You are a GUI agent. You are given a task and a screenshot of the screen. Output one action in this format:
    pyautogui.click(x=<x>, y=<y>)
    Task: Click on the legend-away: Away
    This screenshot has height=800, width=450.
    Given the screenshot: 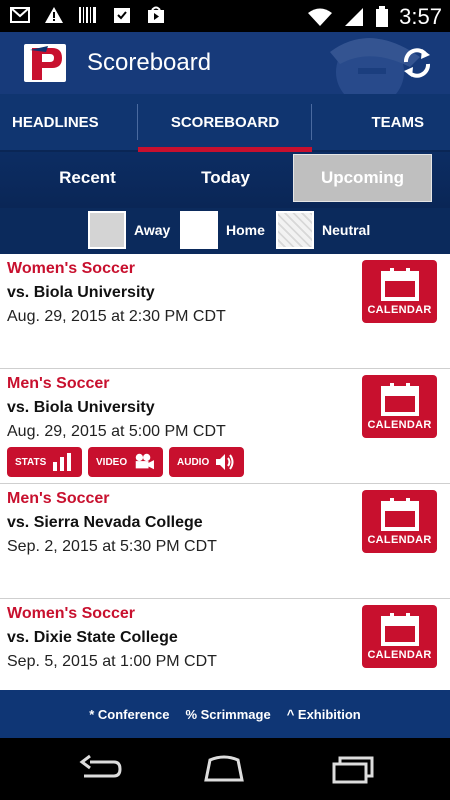 What is the action you would take?
    pyautogui.click(x=129, y=230)
    